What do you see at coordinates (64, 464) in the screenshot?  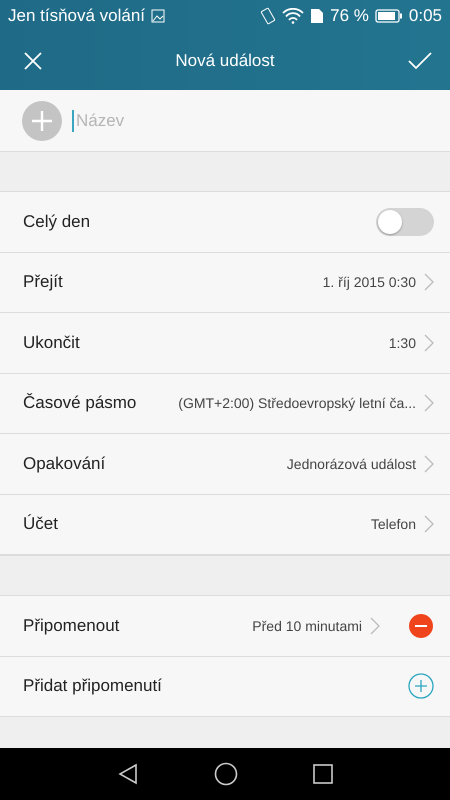 I see `row-label: Opakování` at bounding box center [64, 464].